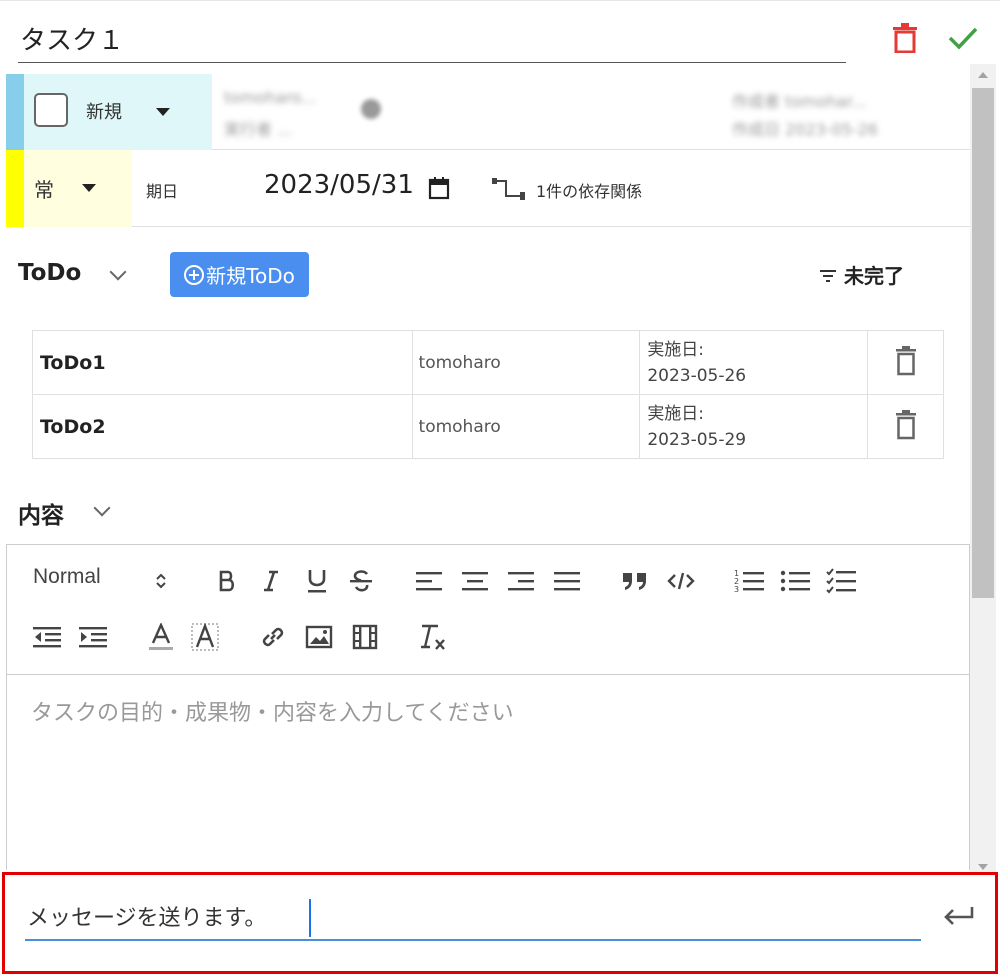 This screenshot has height=976, width=1000. What do you see at coordinates (272, 711) in the screenshot?
I see `editor-placeholder: タスクの目的・成果物・内容を入力してください` at bounding box center [272, 711].